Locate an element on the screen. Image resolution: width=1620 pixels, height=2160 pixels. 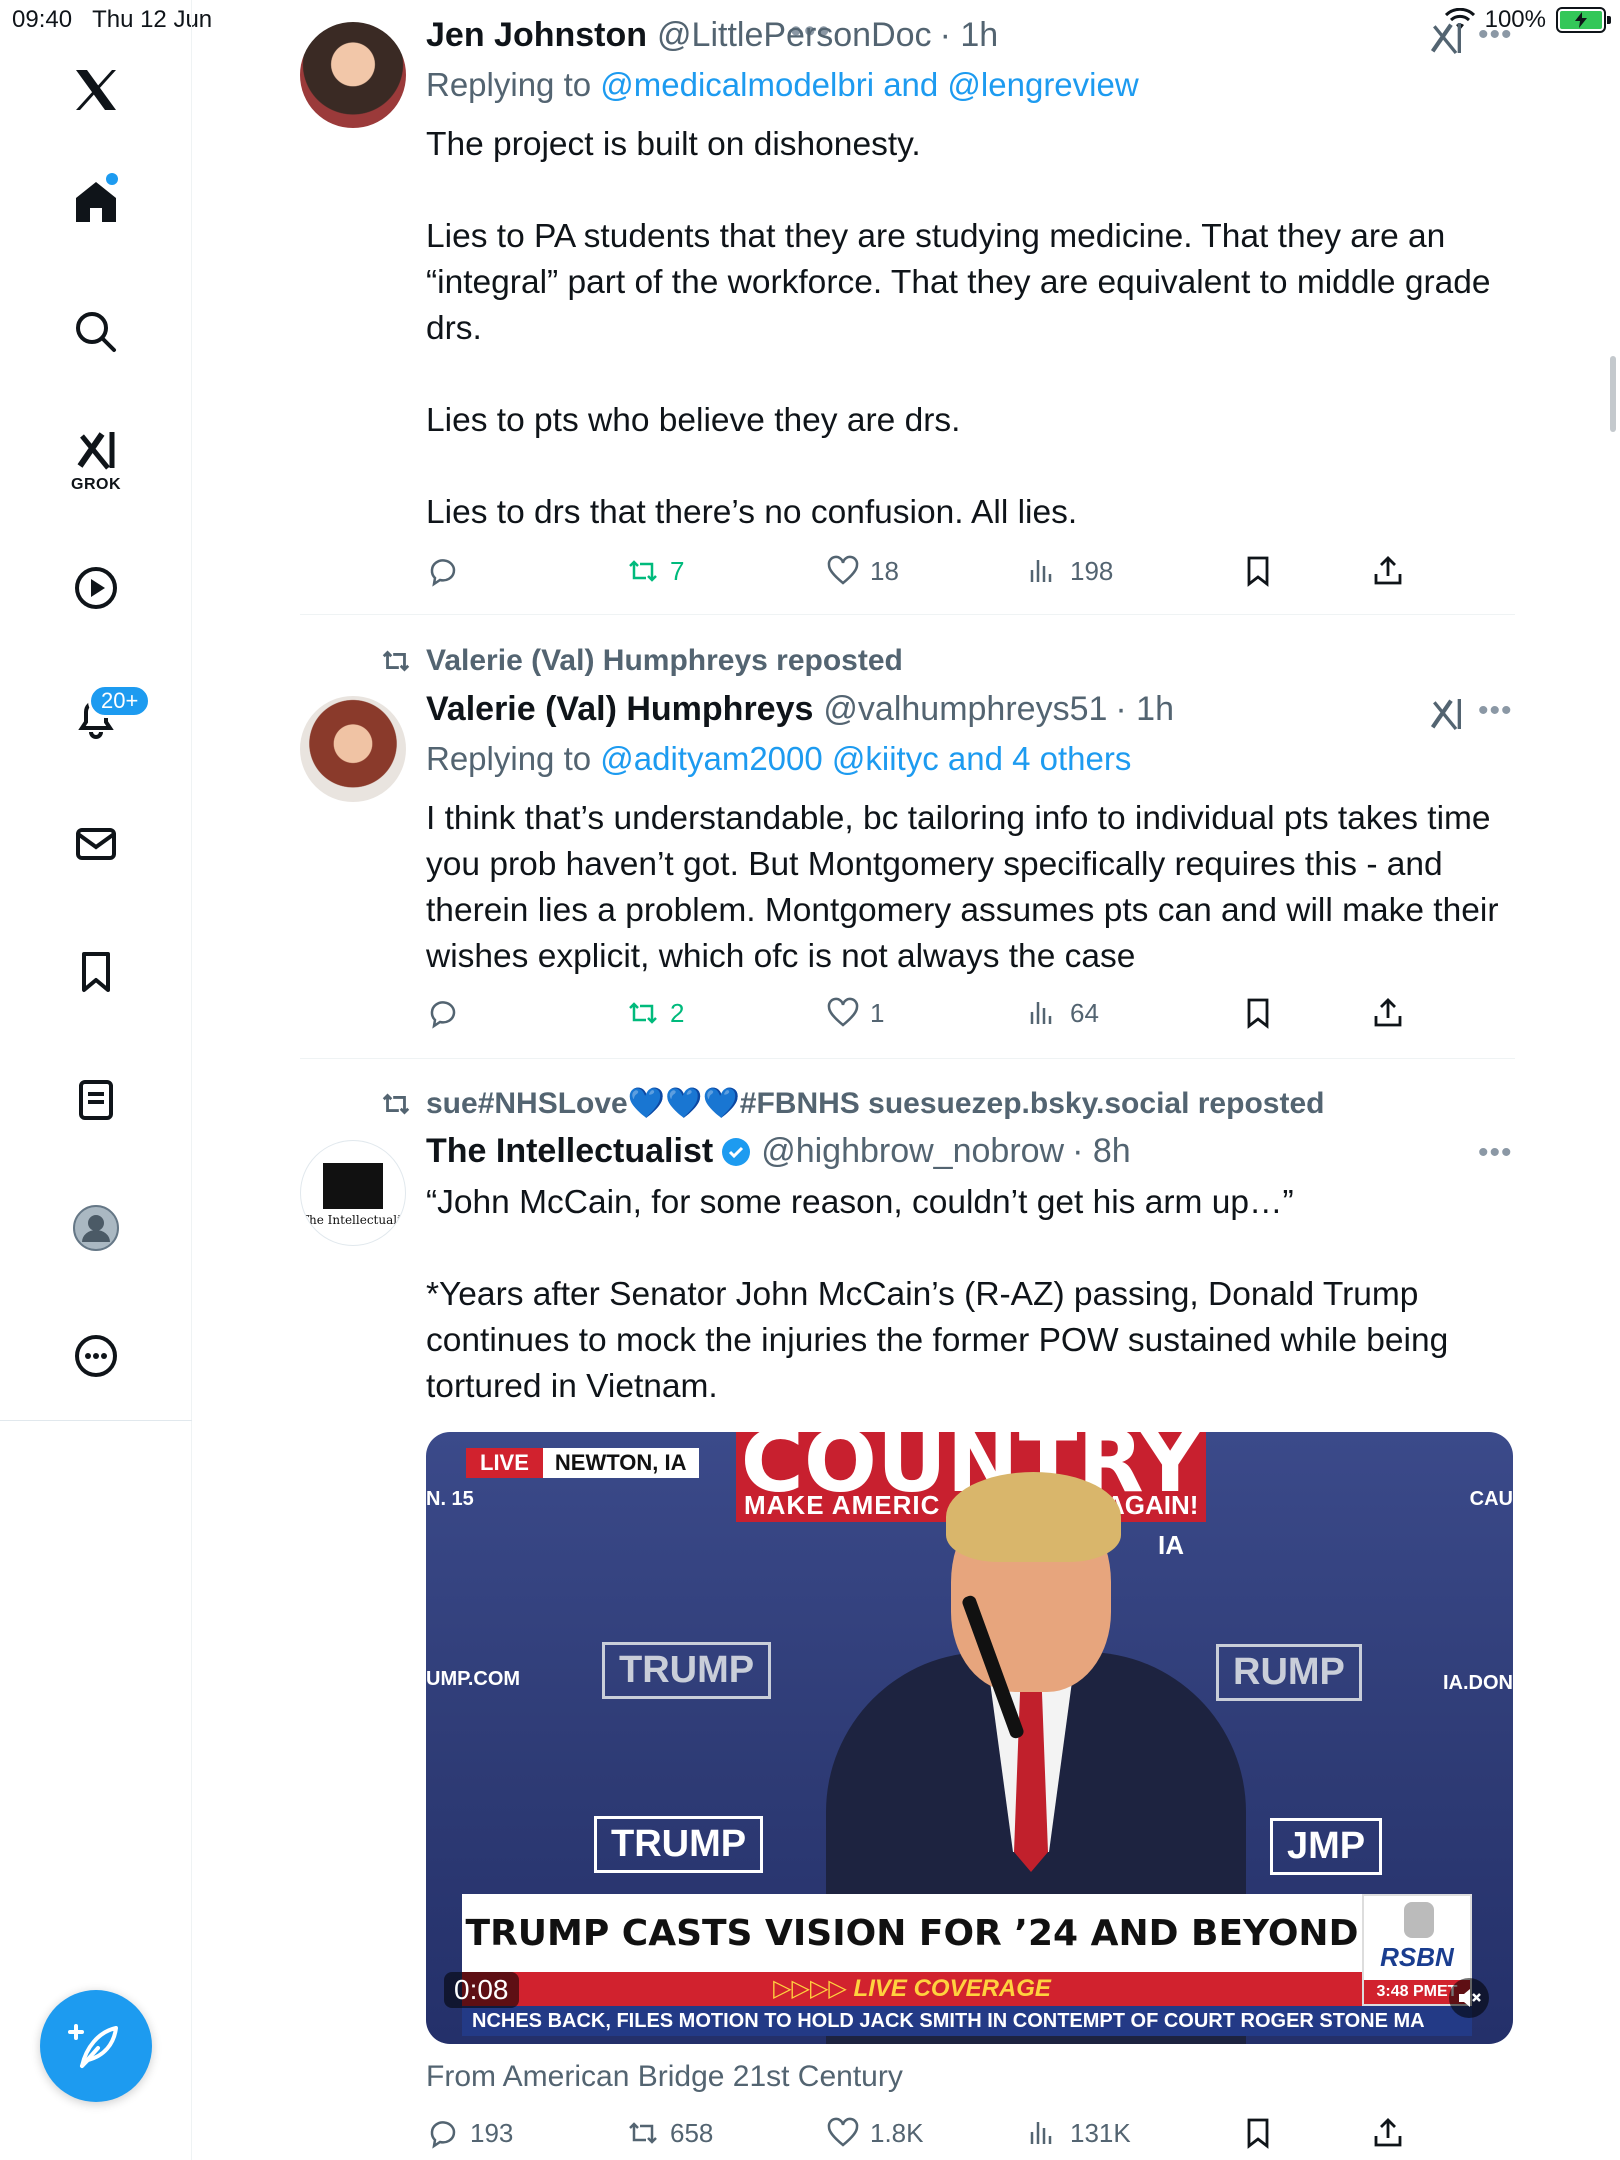
video-sign-left: TRUMP is located at coordinates (687, 1670).